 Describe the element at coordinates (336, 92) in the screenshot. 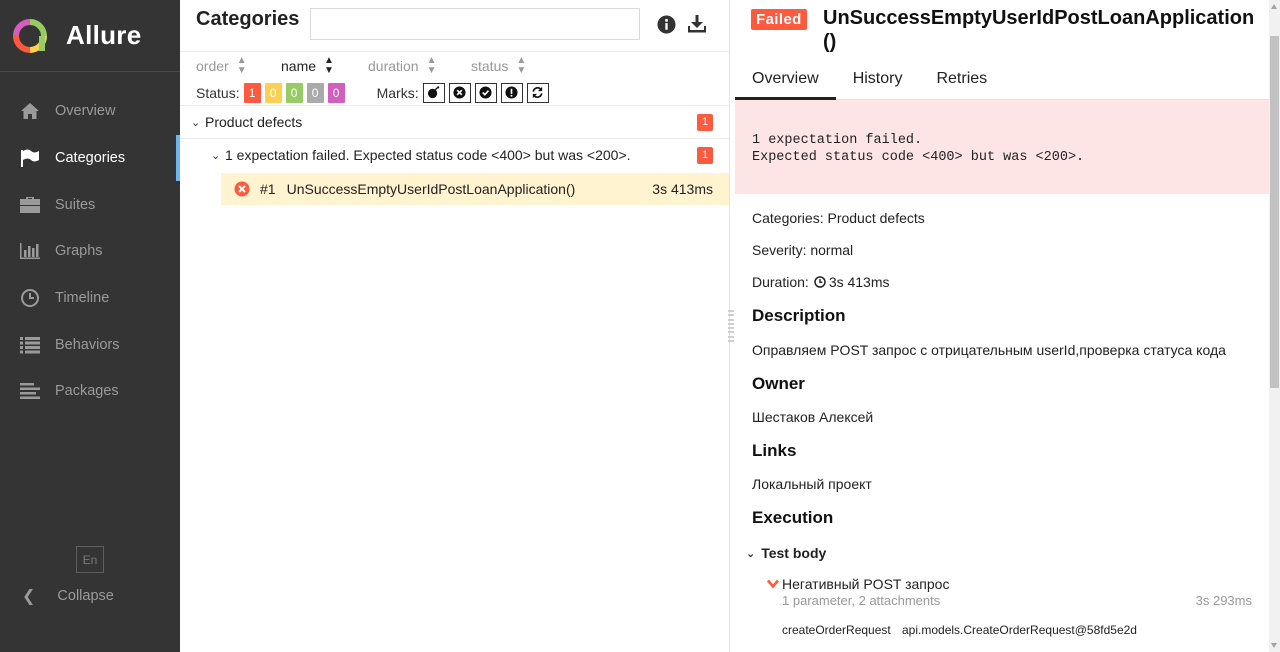

I see `status-unknown-toggle: 0` at that location.